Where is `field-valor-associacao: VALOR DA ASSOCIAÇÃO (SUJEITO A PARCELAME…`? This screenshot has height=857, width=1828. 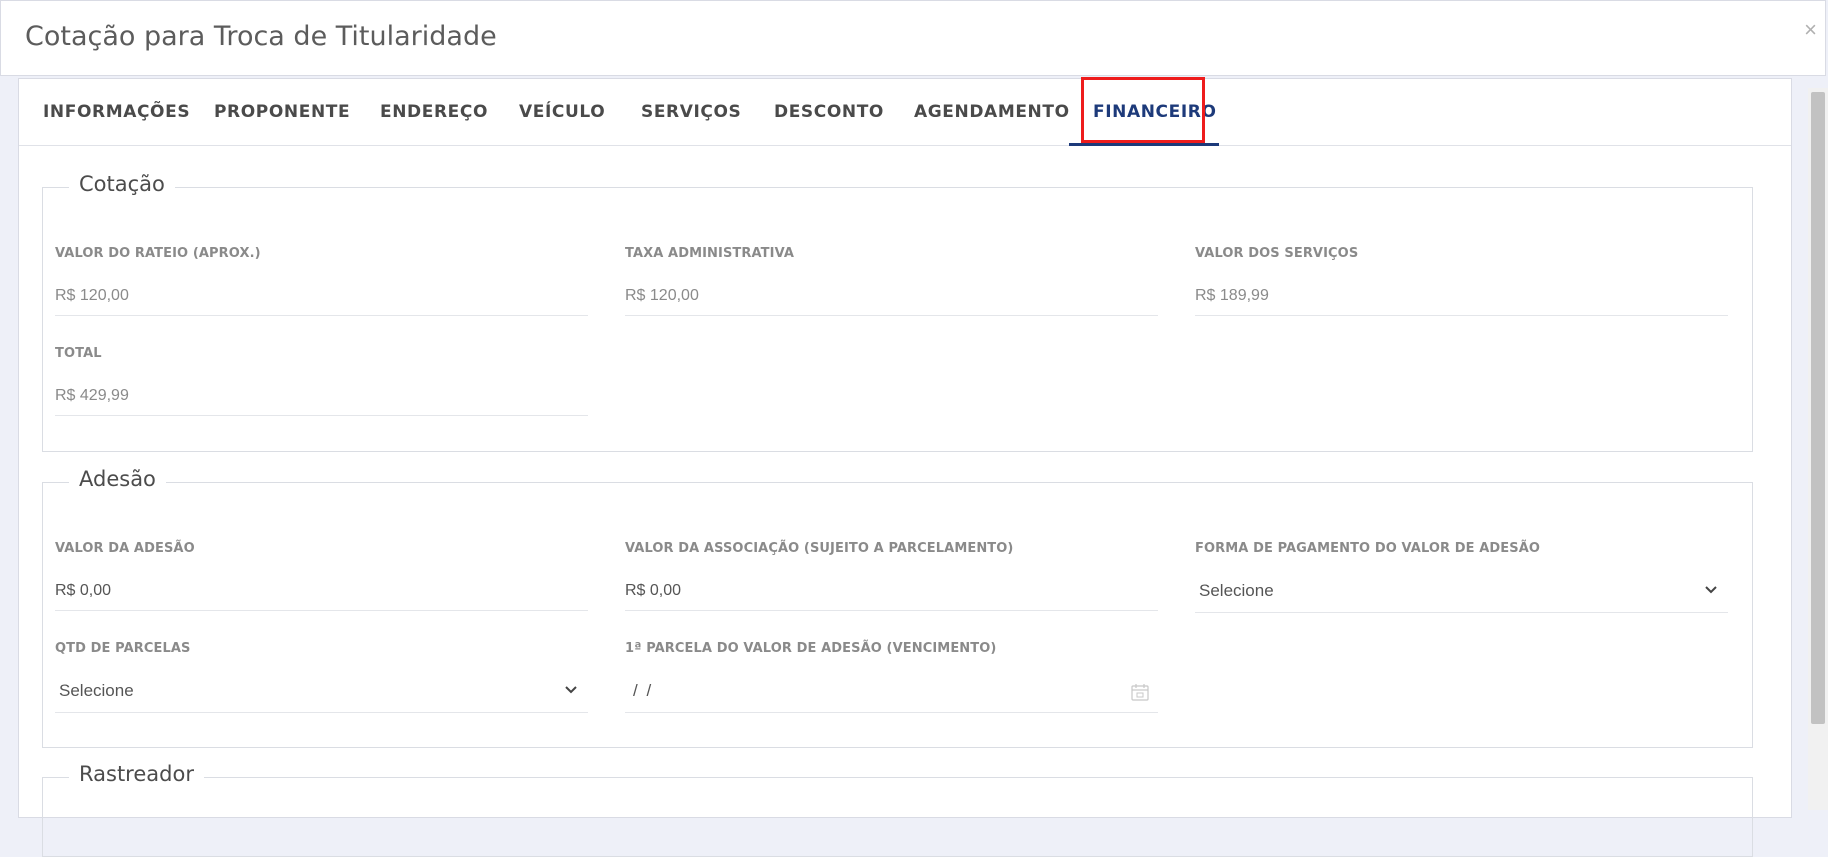 field-valor-associacao: VALOR DA ASSOCIAÇÃO (SUJEITO A PARCELAME… is located at coordinates (891, 576).